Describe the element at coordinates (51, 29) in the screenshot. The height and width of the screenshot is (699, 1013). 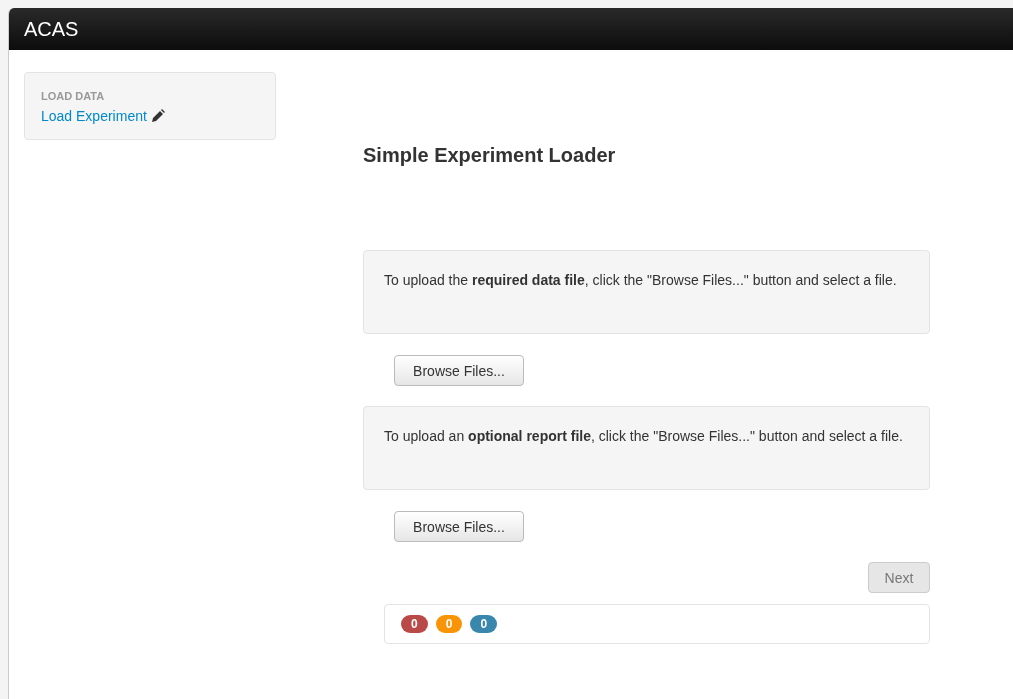
I see `window-title: ACAS` at that location.